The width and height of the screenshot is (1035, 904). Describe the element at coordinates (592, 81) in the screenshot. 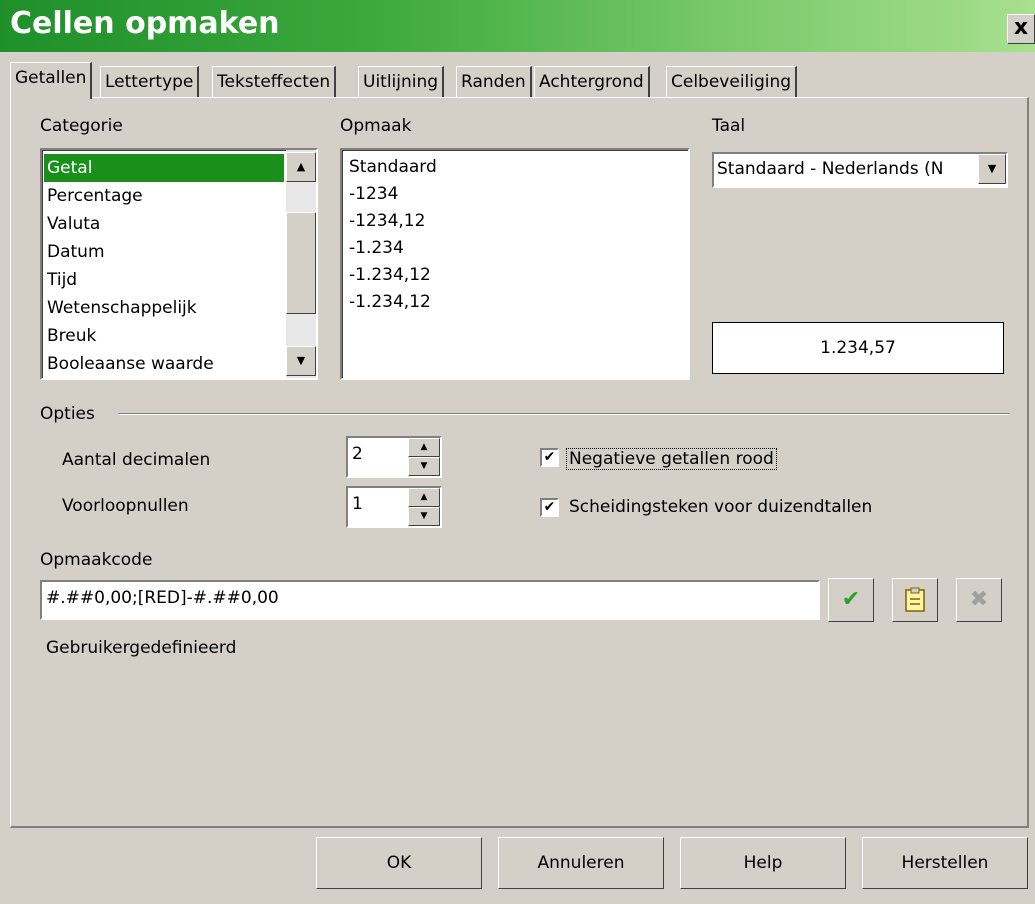

I see `tab-achtergrond: Achtergrond` at that location.